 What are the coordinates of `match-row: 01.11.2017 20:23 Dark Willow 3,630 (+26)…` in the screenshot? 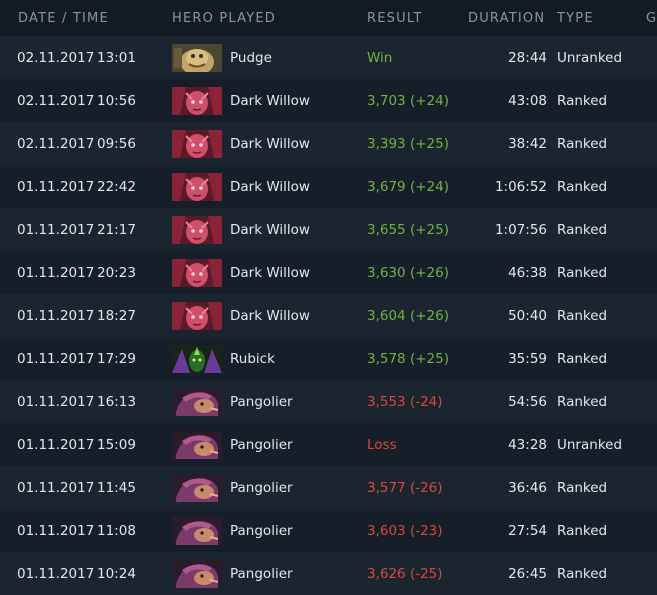 It's located at (328, 272).